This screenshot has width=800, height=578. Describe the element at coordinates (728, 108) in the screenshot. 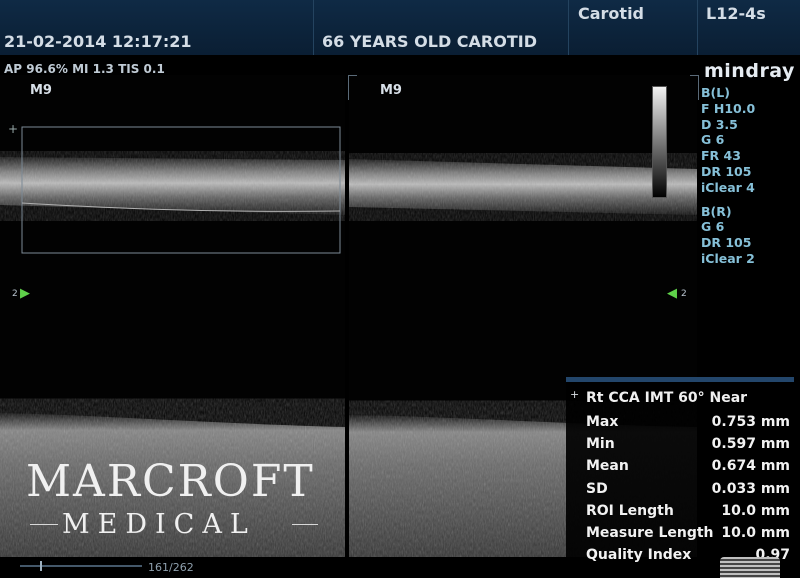

I see `param-frequency: F H10.0` at that location.